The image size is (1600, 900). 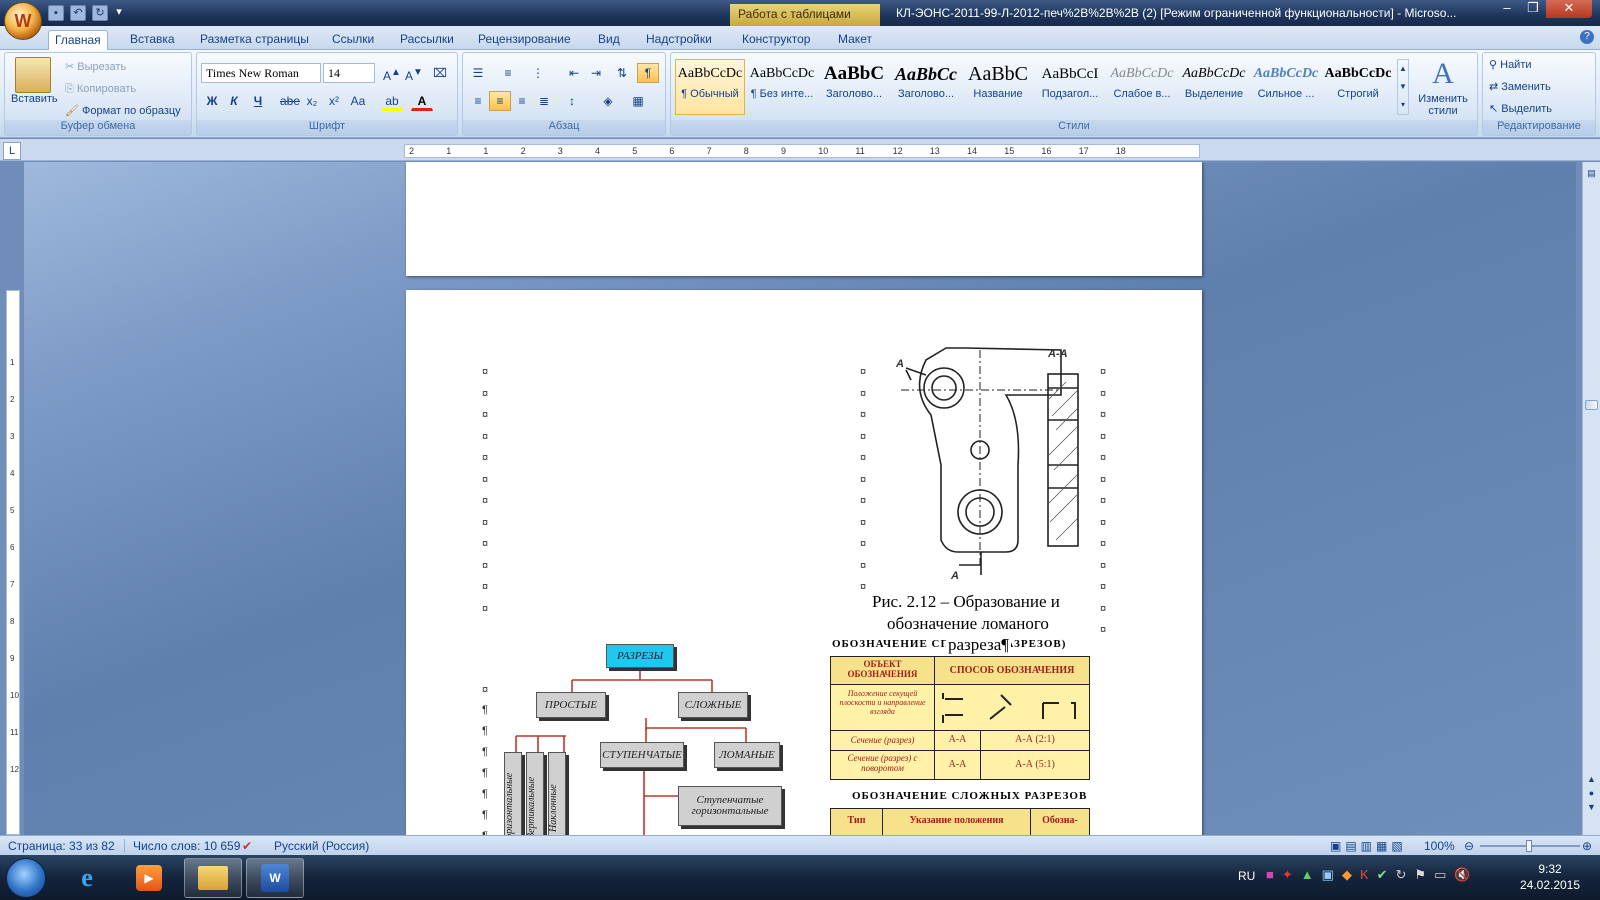 What do you see at coordinates (710, 87) in the screenshot?
I see `style-normal: AaBbCcDc ¶ Обычный` at bounding box center [710, 87].